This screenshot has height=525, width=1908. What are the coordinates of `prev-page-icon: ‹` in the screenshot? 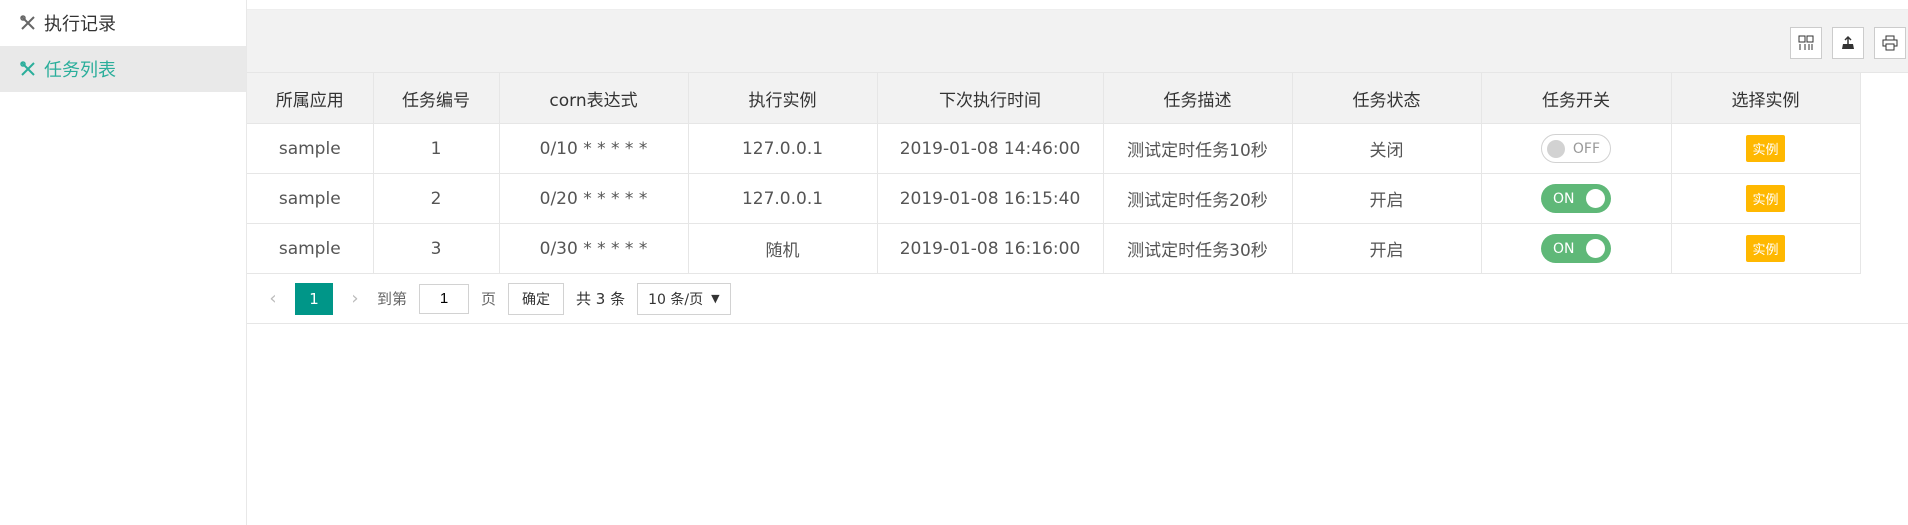 It's located at (273, 299).